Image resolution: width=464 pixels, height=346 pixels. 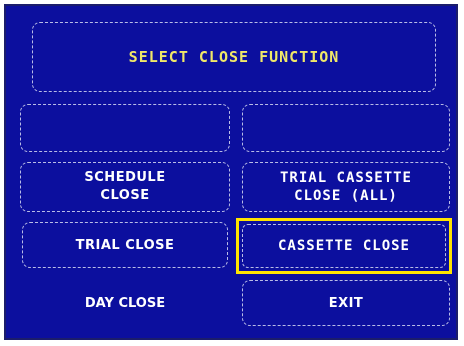 I want to click on trial-cassette-label-line1: TRIAL CASSETTE, so click(x=345, y=178).